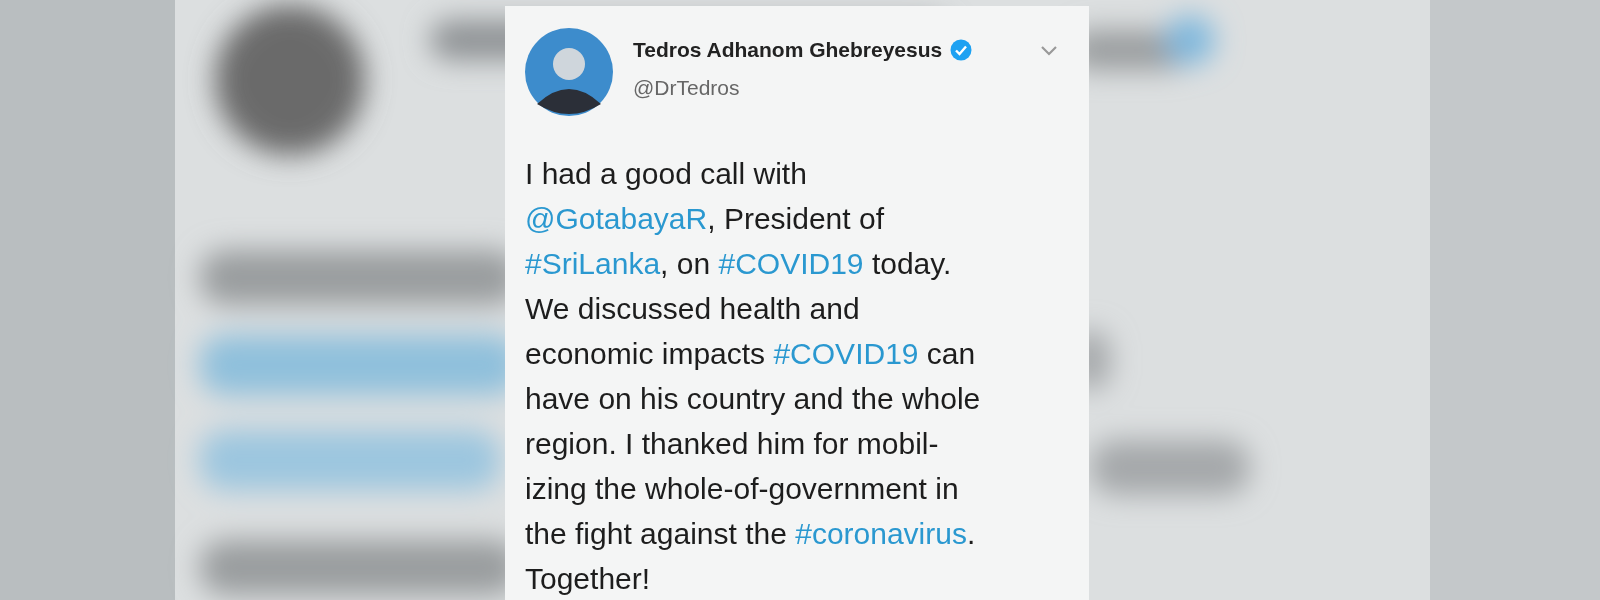 The width and height of the screenshot is (1600, 600). Describe the element at coordinates (686, 88) in the screenshot. I see `author-handle: @DrTedros` at that location.